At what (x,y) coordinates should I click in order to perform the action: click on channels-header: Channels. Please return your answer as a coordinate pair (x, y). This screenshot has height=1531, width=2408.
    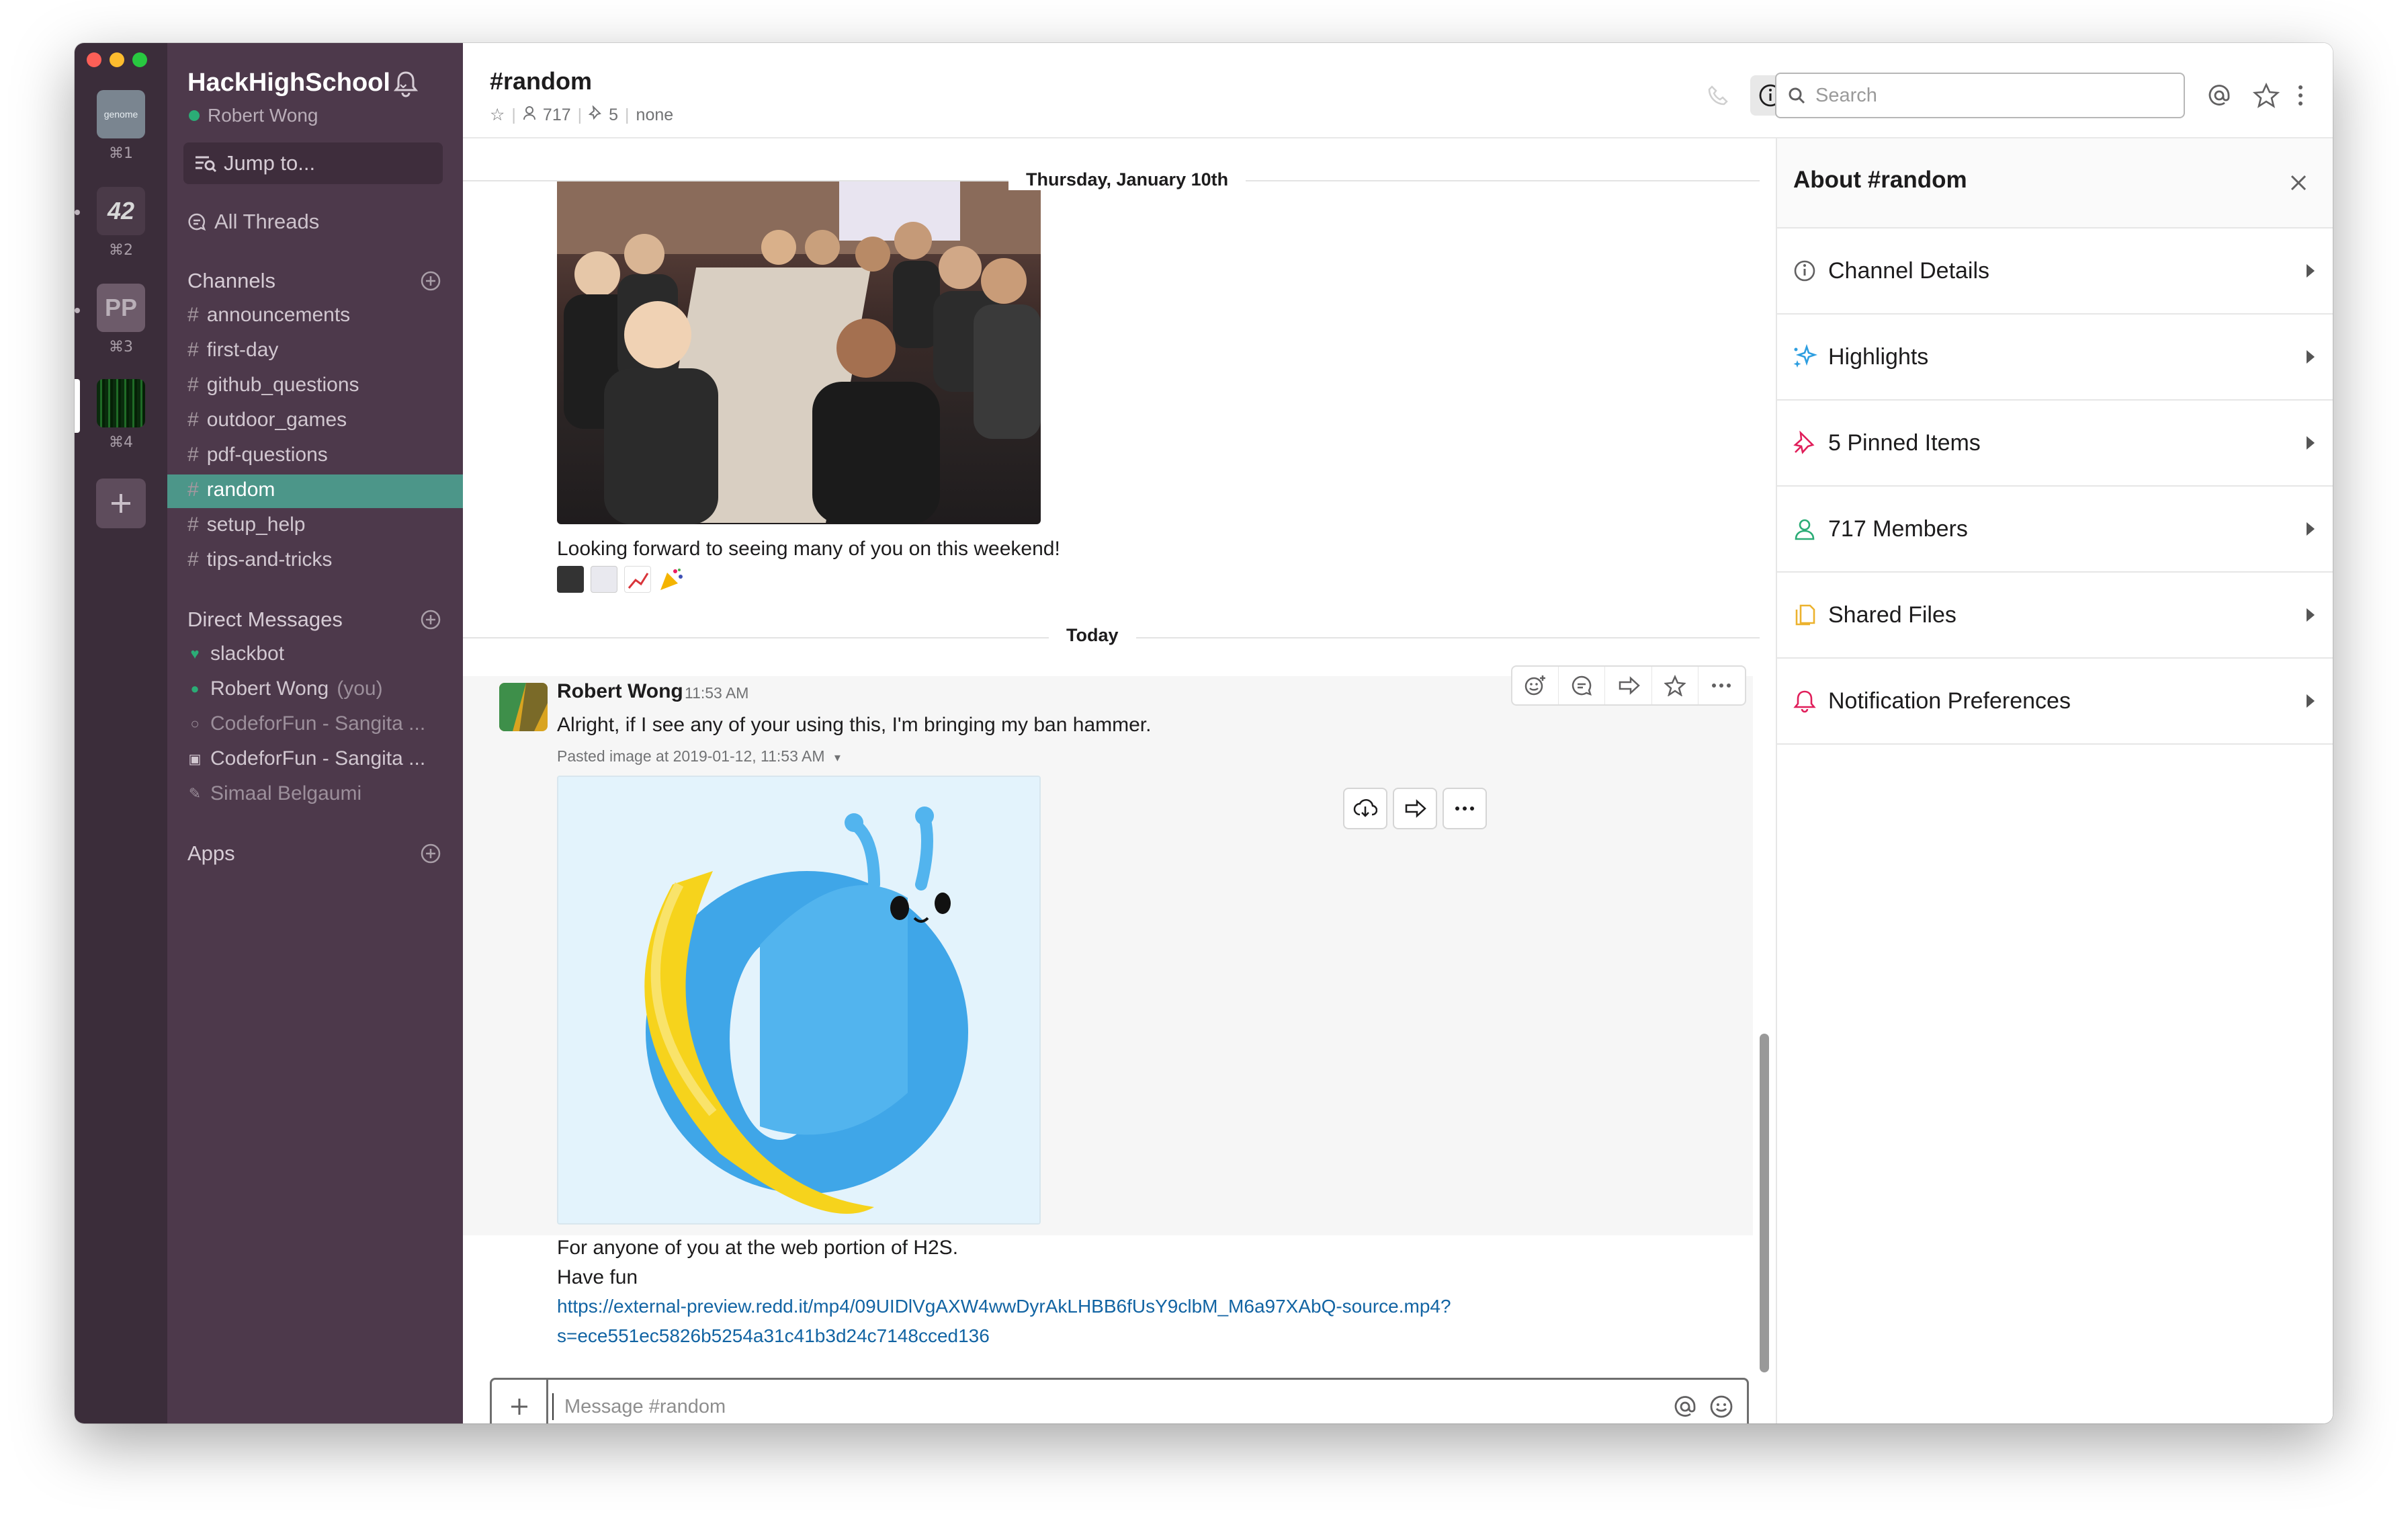
    Looking at the image, I should click on (231, 281).